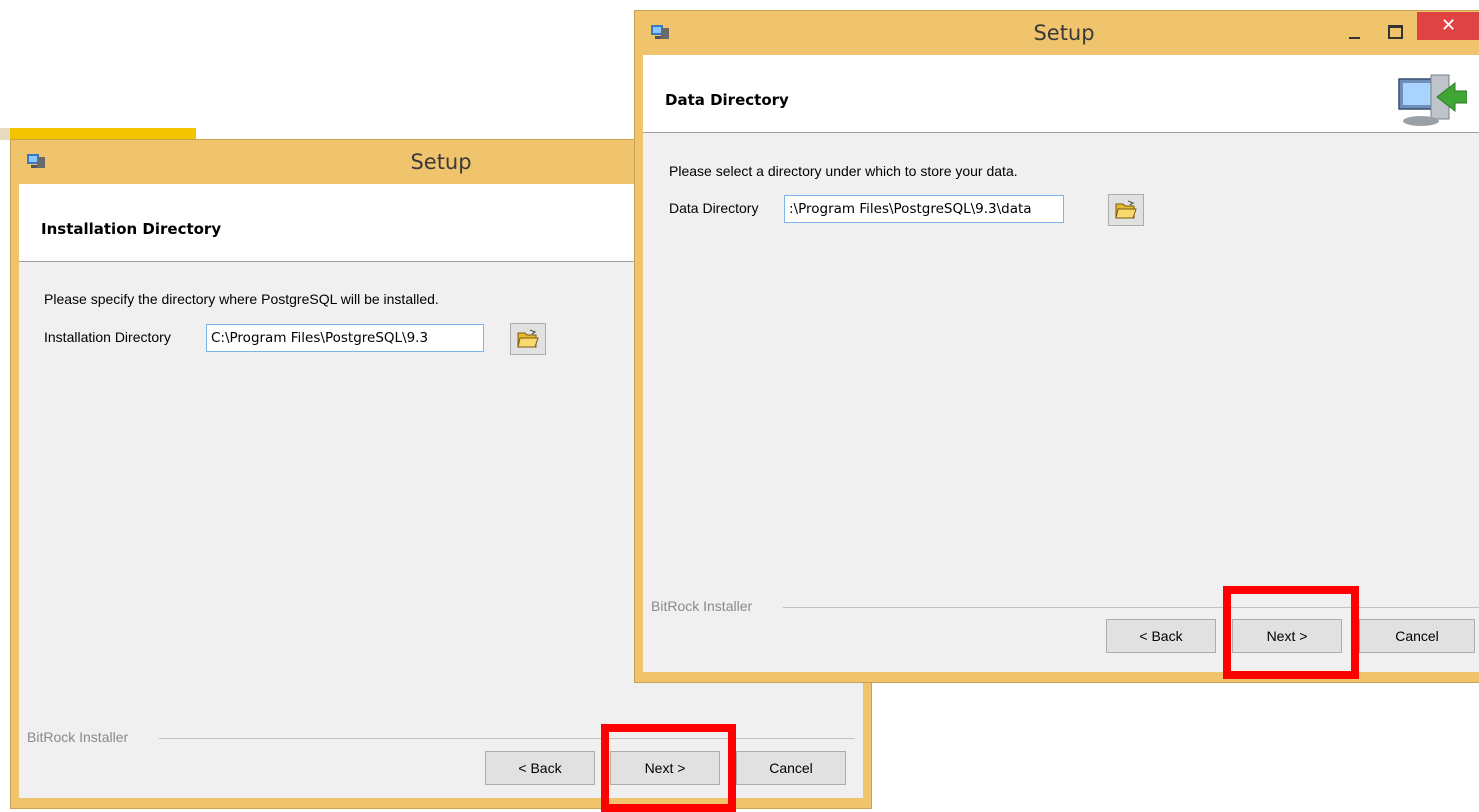 Image resolution: width=1479 pixels, height=812 pixels. What do you see at coordinates (1395, 31) in the screenshot?
I see `maximize-icon` at bounding box center [1395, 31].